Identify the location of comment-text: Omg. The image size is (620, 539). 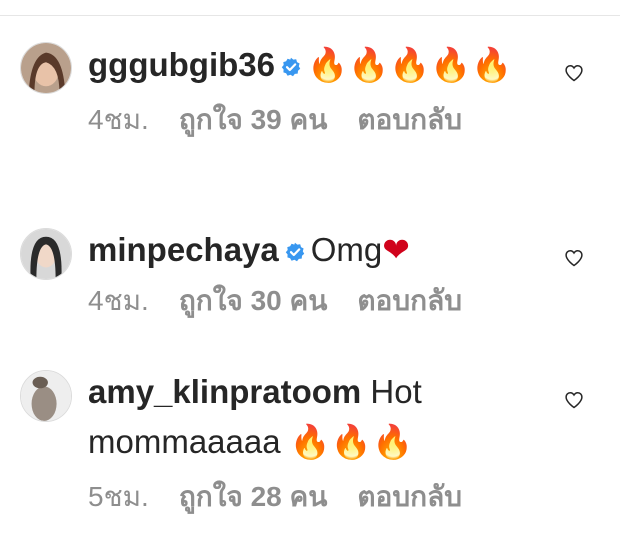
(346, 249).